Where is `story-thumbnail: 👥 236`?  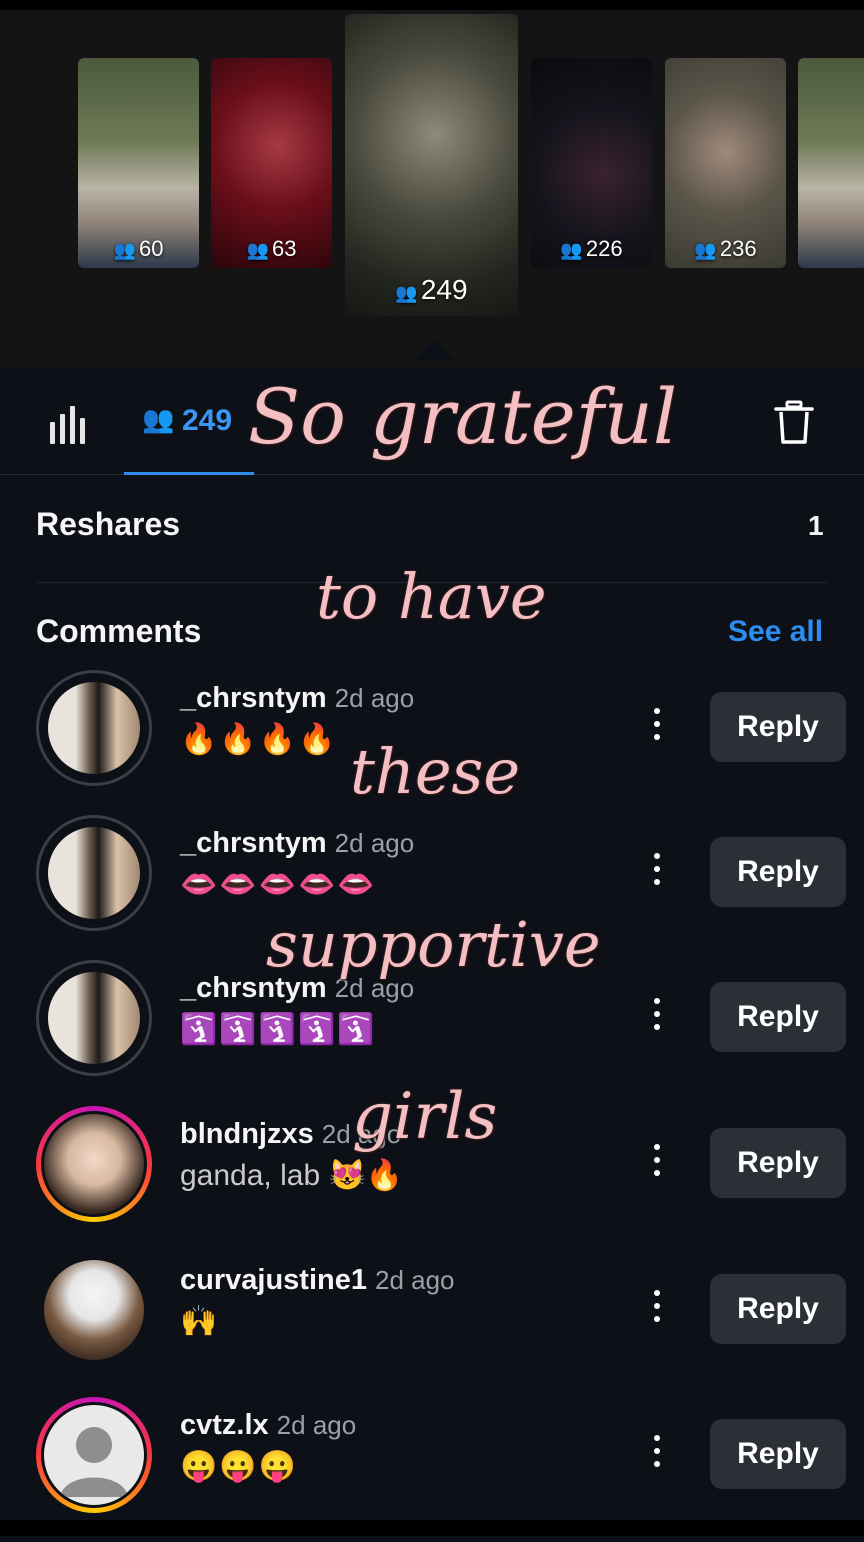
story-thumbnail: 👥 236 is located at coordinates (725, 163).